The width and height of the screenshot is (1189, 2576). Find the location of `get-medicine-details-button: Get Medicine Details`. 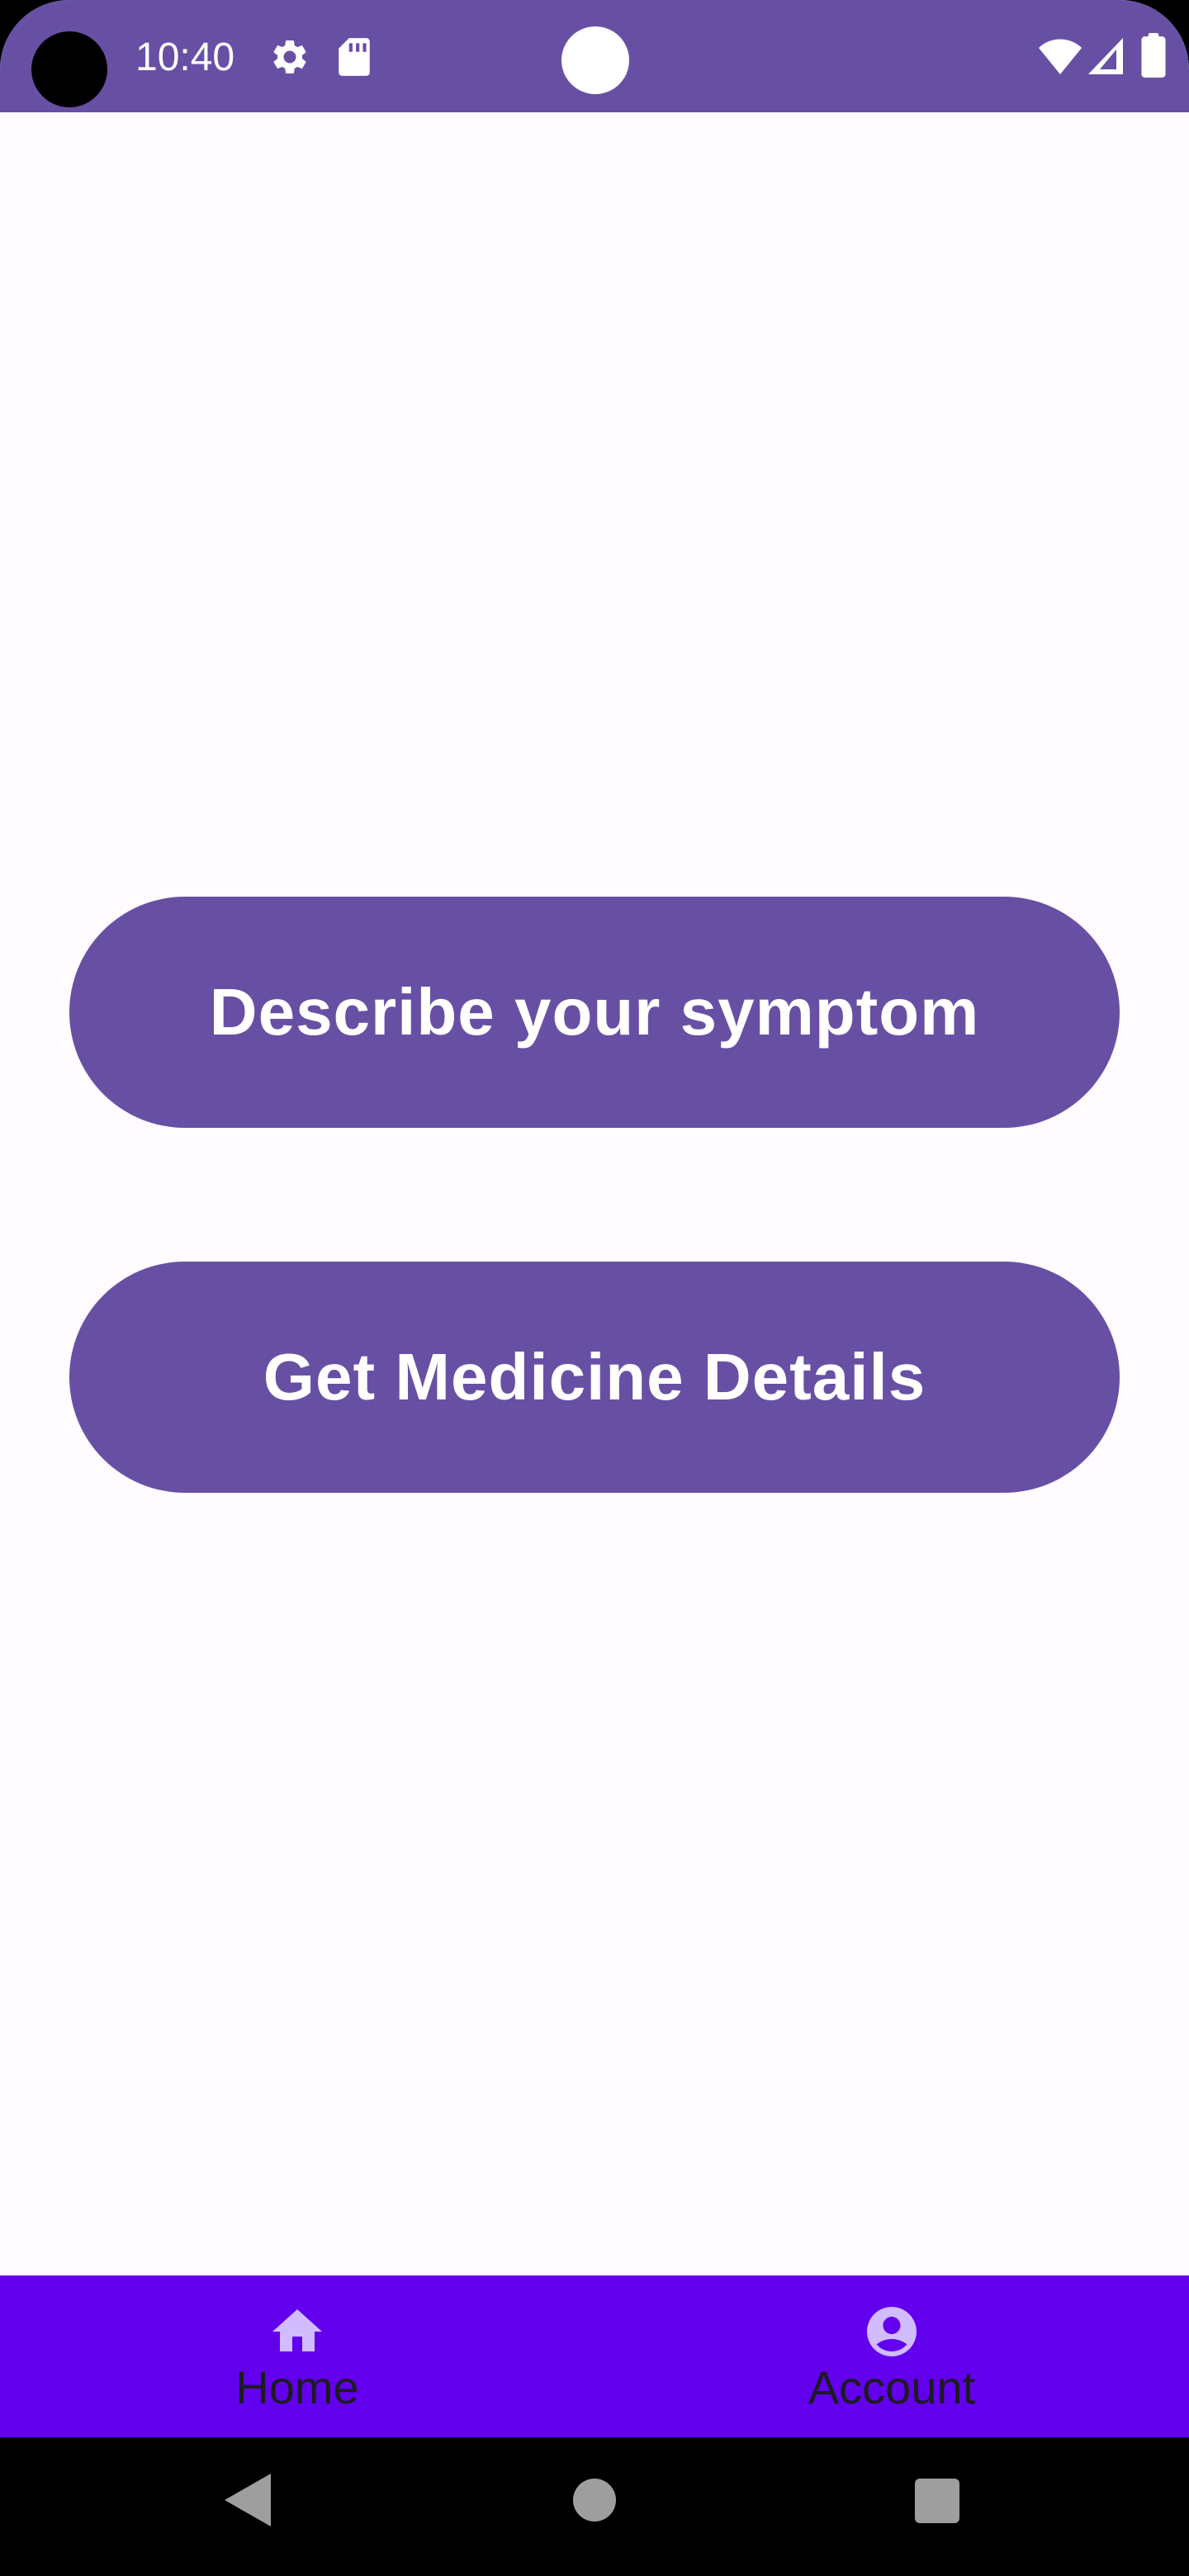

get-medicine-details-button: Get Medicine Details is located at coordinates (594, 1377).